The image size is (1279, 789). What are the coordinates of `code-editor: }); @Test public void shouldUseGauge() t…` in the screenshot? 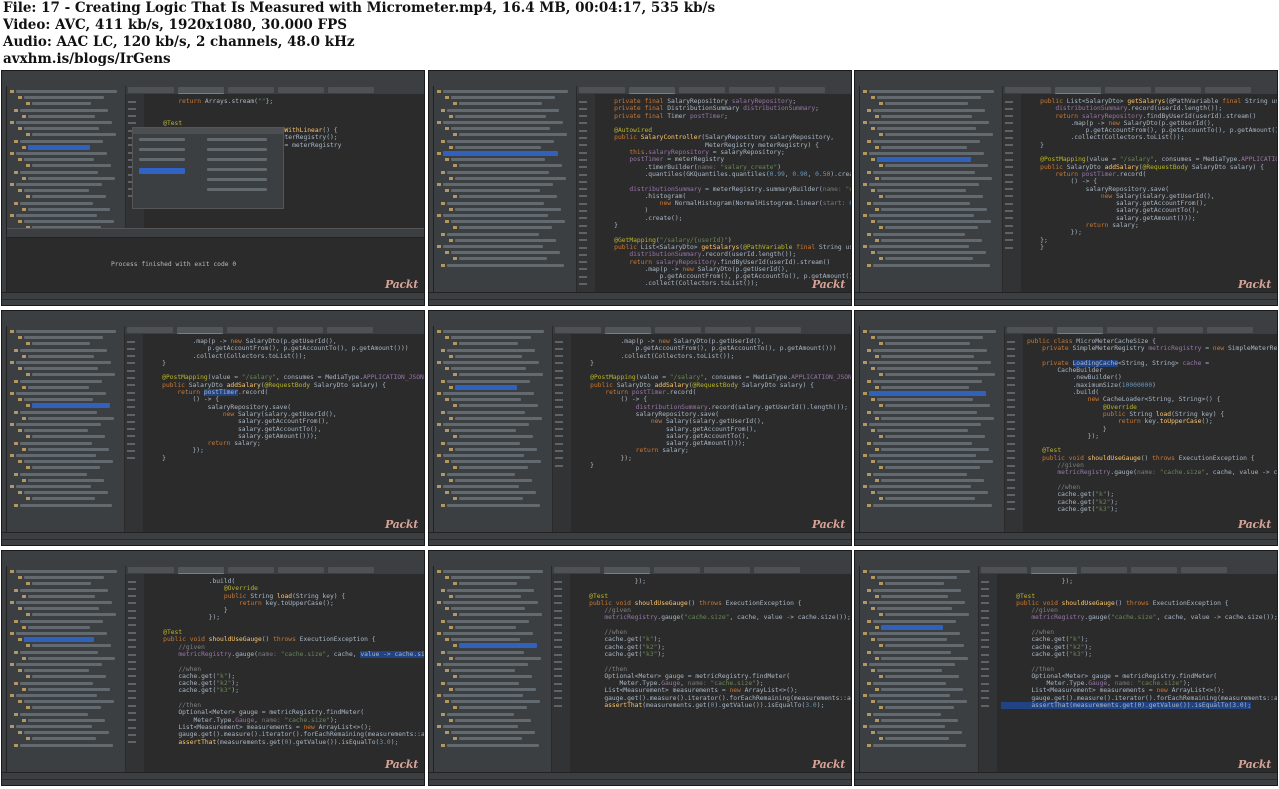 It's located at (1137, 673).